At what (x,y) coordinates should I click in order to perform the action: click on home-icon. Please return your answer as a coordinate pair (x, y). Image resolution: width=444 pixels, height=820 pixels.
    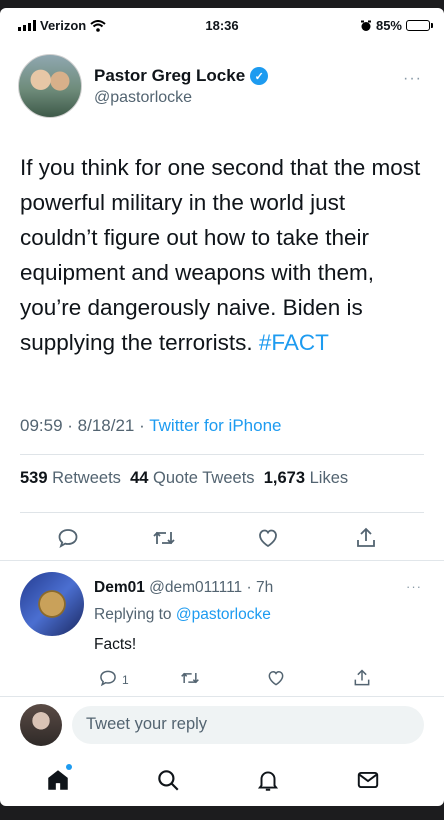
    Looking at the image, I should click on (58, 780).